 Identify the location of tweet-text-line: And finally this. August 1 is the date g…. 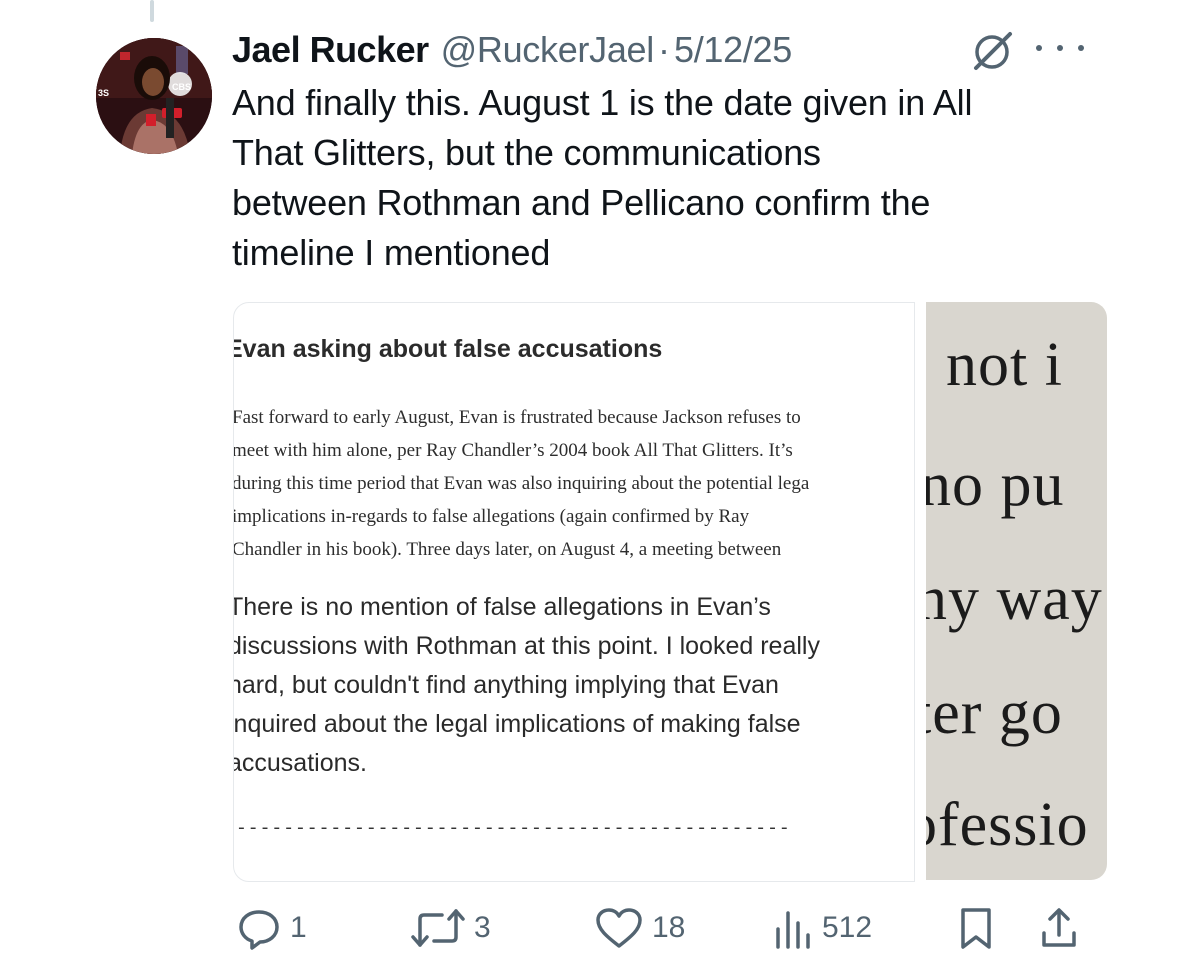
(602, 102).